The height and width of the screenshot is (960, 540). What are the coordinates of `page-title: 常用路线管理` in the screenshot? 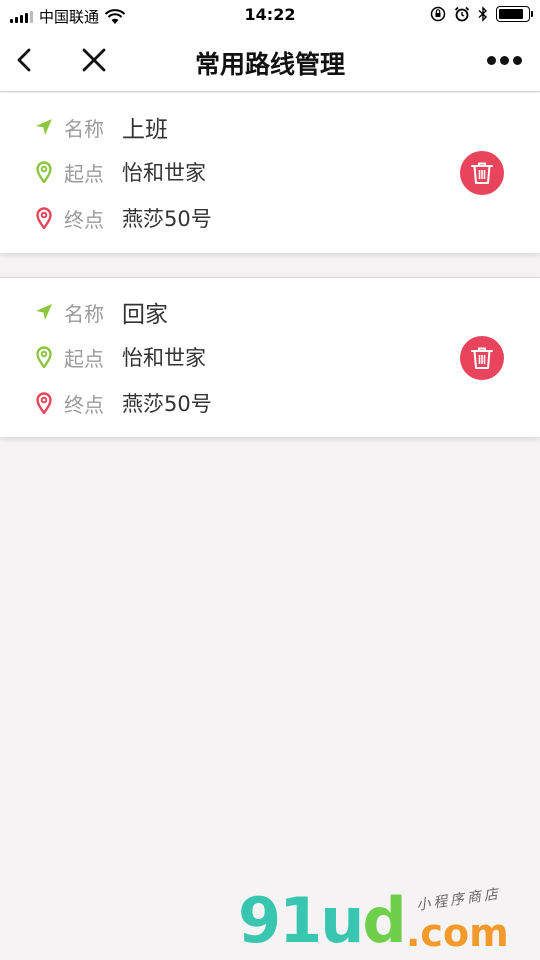 It's located at (269, 64).